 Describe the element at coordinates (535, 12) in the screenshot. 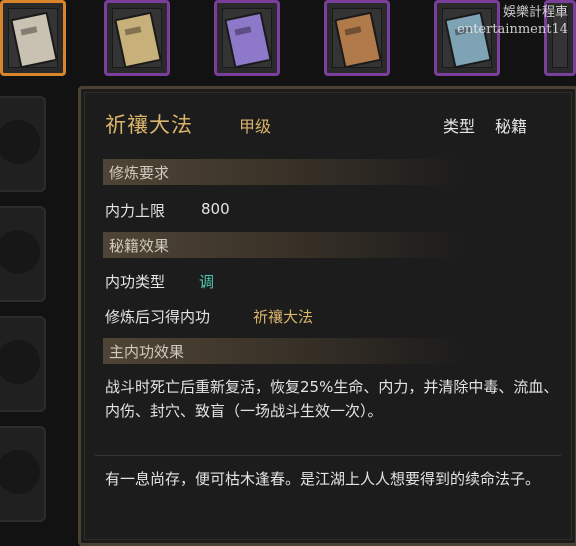

I see `watermark-line1: 娛樂計程車` at that location.